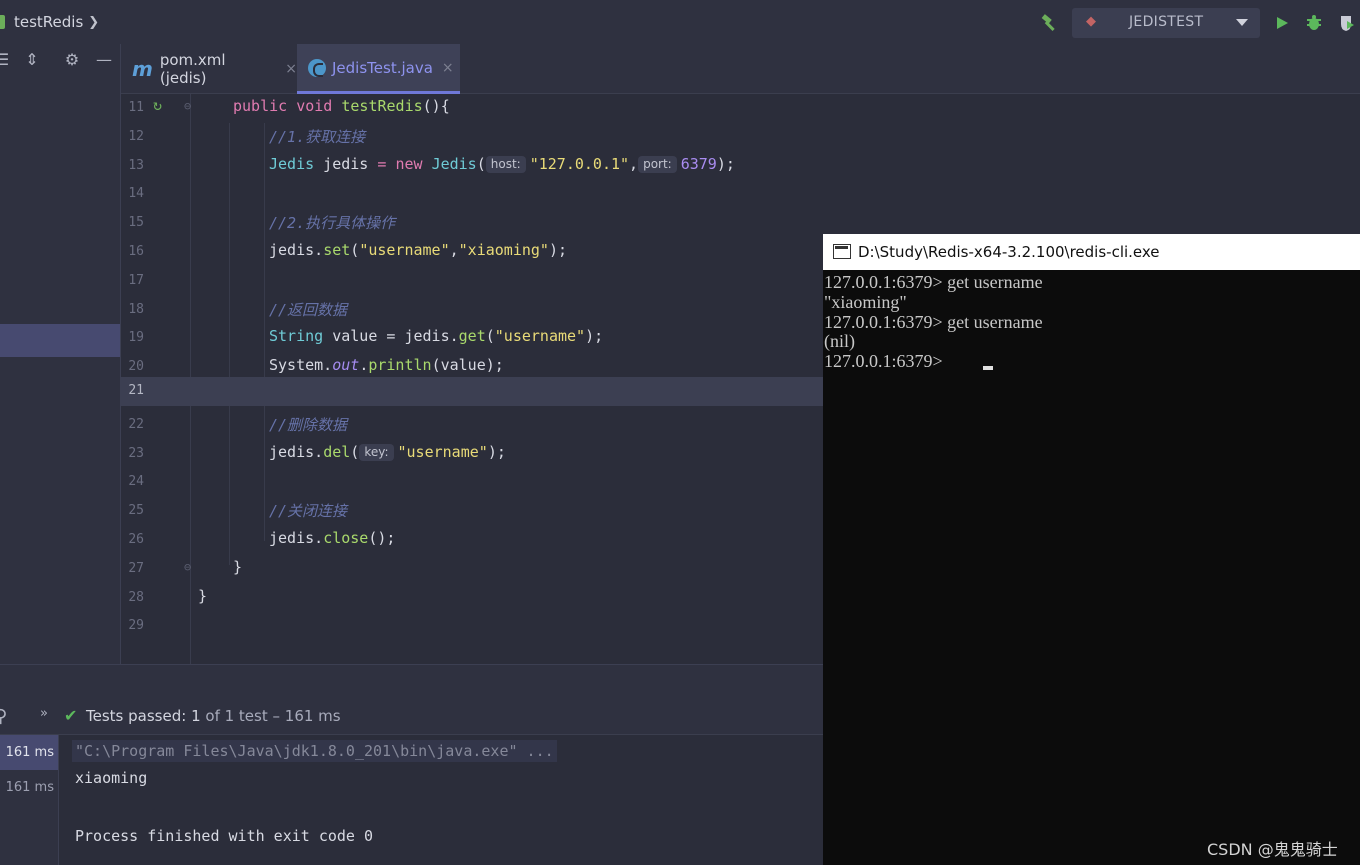  What do you see at coordinates (1242, 22) in the screenshot?
I see `chevron-down-icon` at bounding box center [1242, 22].